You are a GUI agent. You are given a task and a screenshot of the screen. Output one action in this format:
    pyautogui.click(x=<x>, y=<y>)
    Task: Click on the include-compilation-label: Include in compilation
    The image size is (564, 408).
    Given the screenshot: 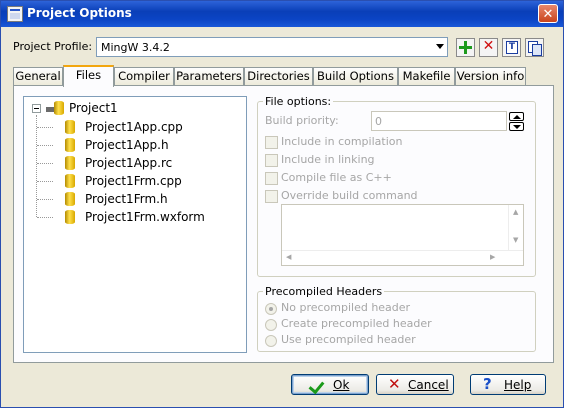 What is the action you would take?
    pyautogui.click(x=342, y=141)
    